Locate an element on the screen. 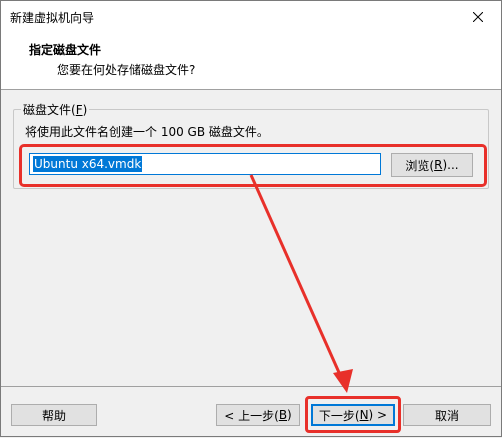  title-bar: 新建虚拟机向导 is located at coordinates (251, 17).